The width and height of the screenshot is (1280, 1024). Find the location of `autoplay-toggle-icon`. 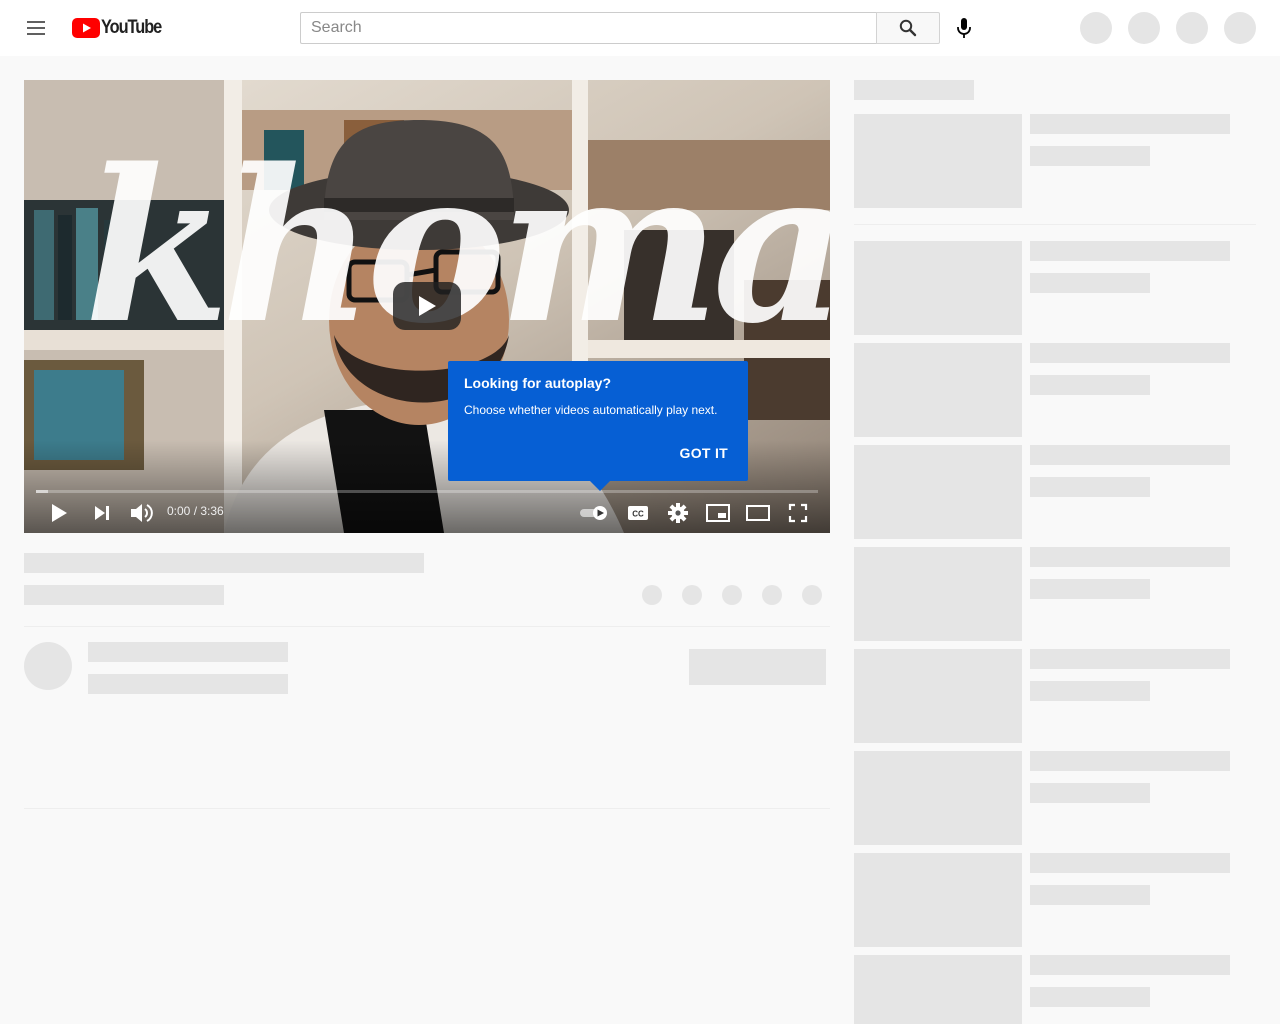

autoplay-toggle-icon is located at coordinates (593, 513).